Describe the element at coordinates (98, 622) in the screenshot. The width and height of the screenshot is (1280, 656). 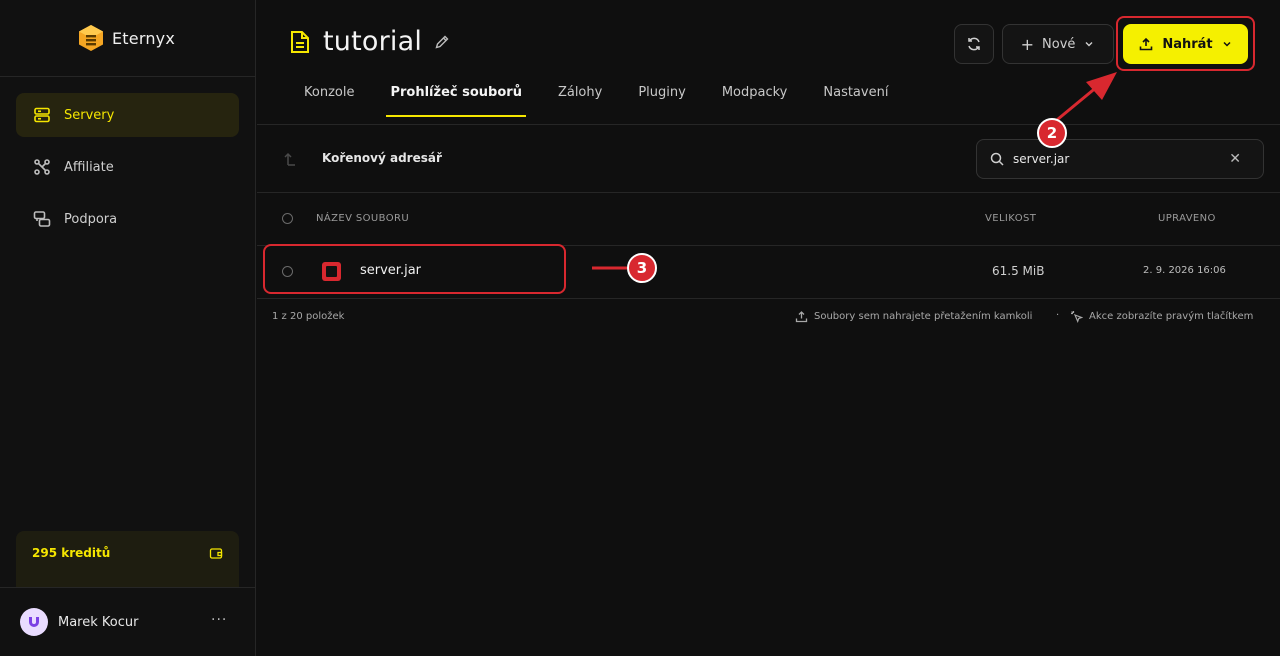
I see `user-name: Marek Kocur` at that location.